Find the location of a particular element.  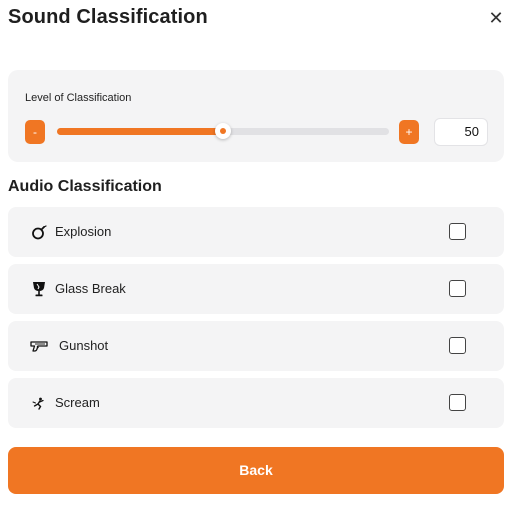

item-label: Gunshot is located at coordinates (84, 345).